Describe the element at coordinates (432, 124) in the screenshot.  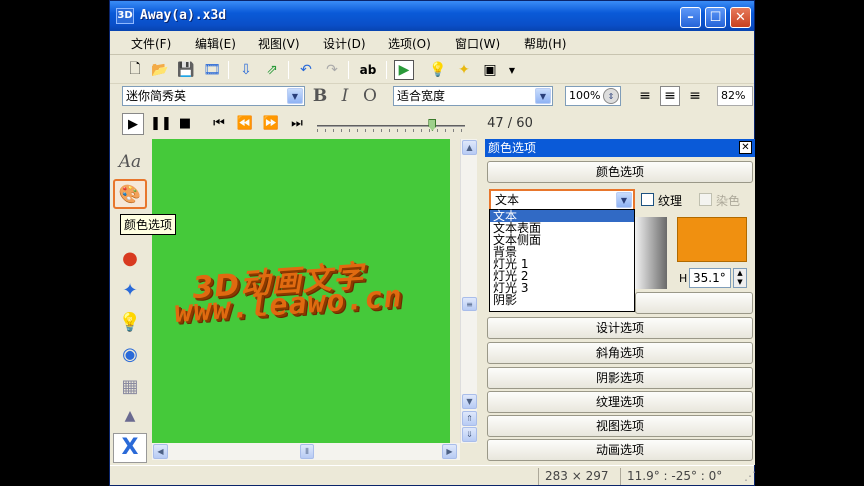
I see `playback-toolbar: ▶ ❚❚ ■ ⏮ ⏪ ⏩ ⏭ 47 / 60` at that location.